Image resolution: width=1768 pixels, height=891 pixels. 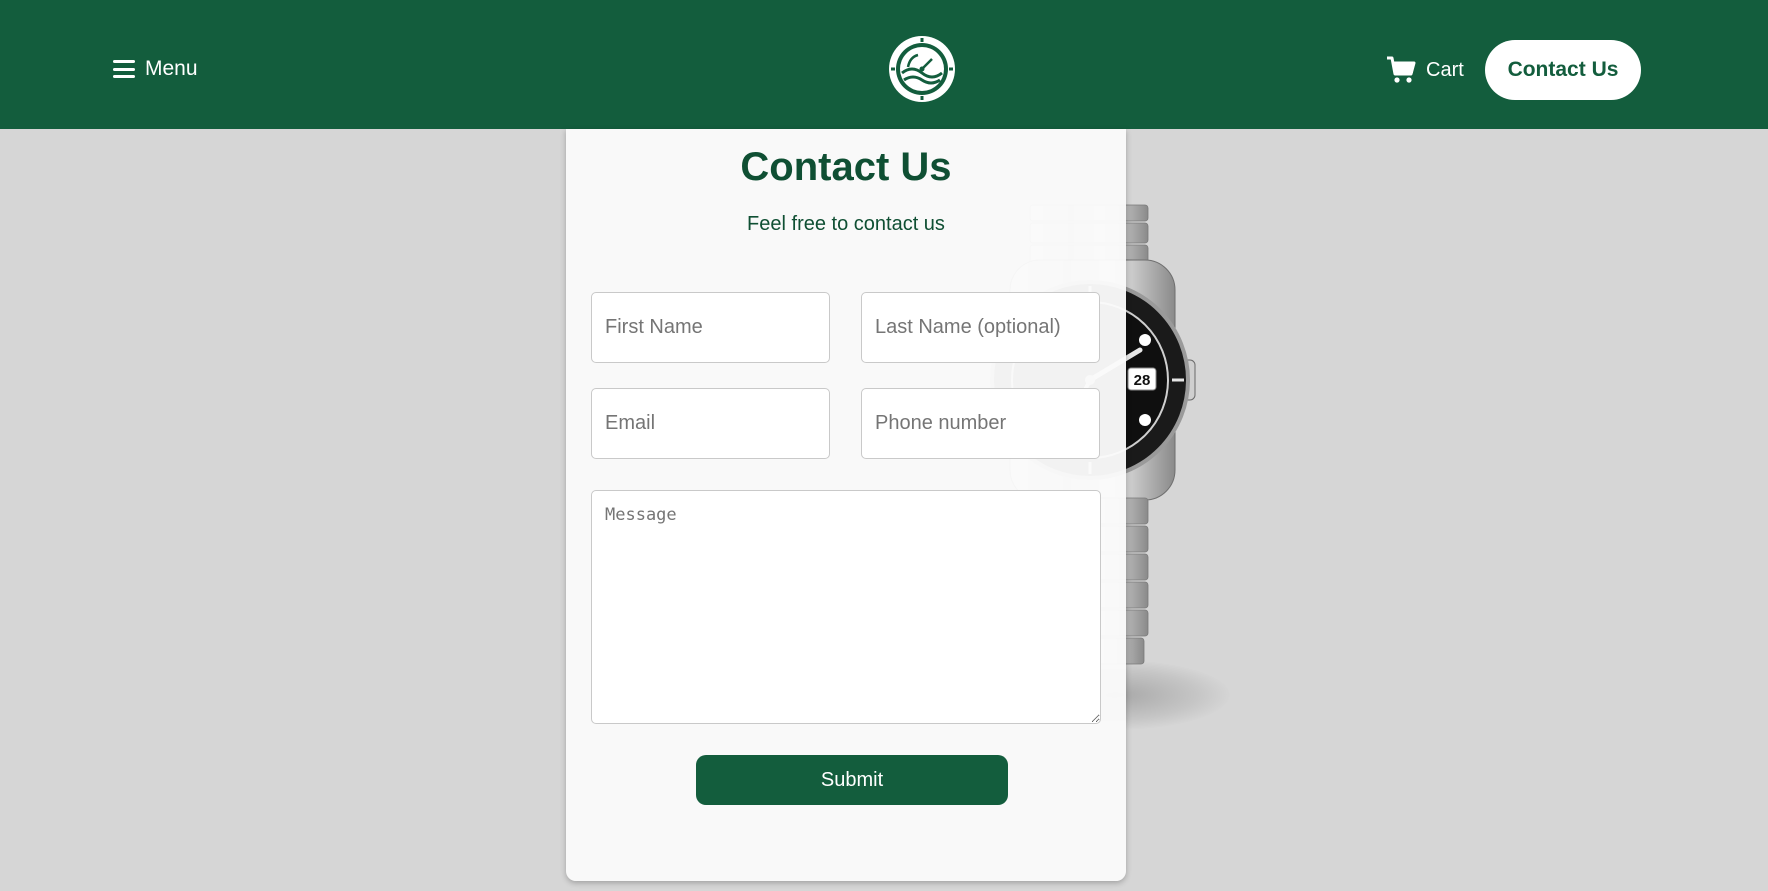 I want to click on page-title: Contact Us, so click(x=846, y=167).